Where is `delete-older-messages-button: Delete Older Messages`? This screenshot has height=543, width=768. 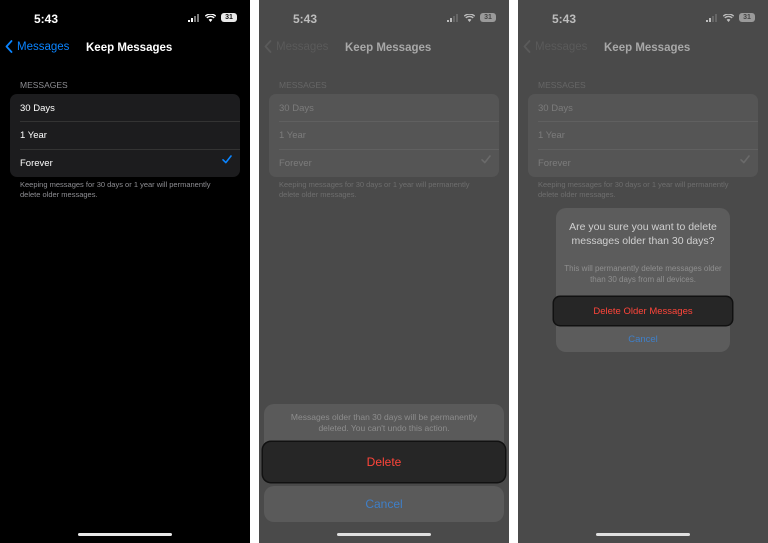
delete-older-messages-button: Delete Older Messages is located at coordinates (643, 311).